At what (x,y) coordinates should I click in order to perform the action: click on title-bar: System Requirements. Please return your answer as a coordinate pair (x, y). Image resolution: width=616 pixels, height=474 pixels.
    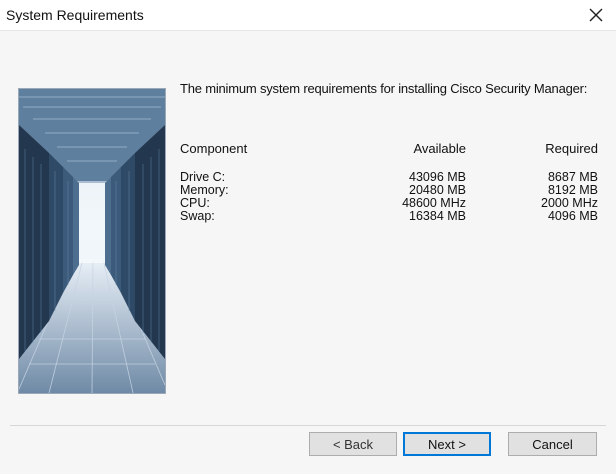
    Looking at the image, I should click on (308, 15).